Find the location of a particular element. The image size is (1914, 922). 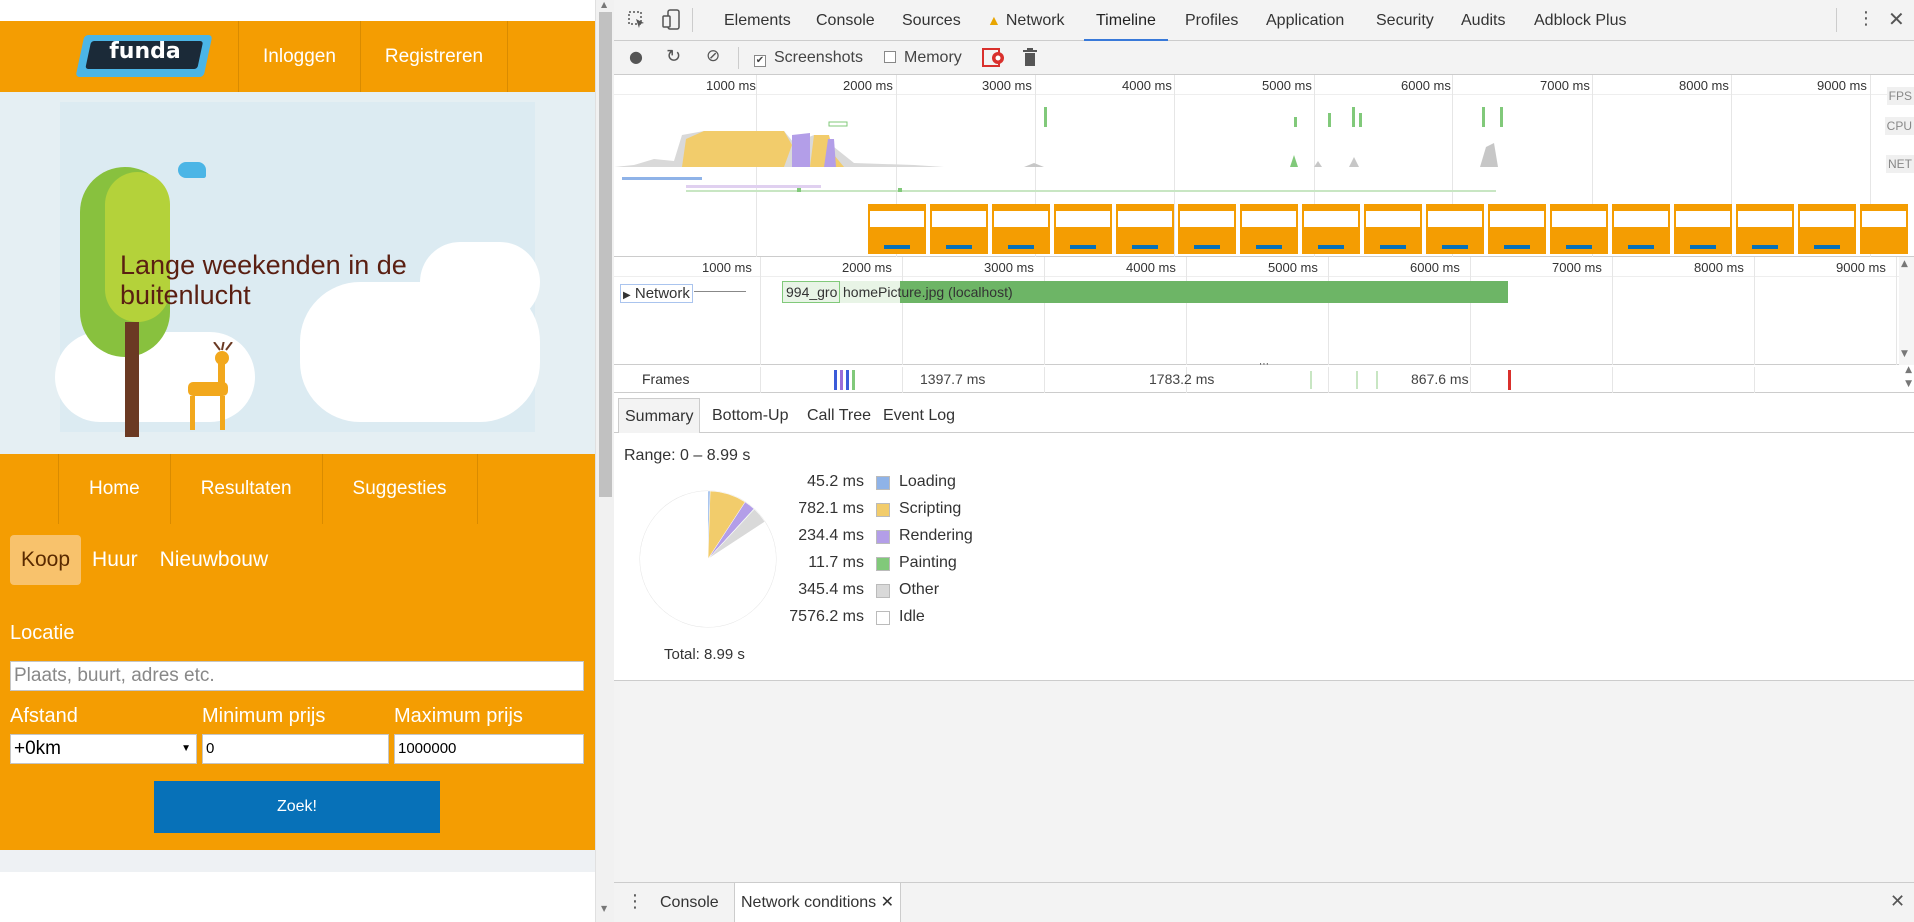

drawer-tab-console: Console is located at coordinates (689, 902).